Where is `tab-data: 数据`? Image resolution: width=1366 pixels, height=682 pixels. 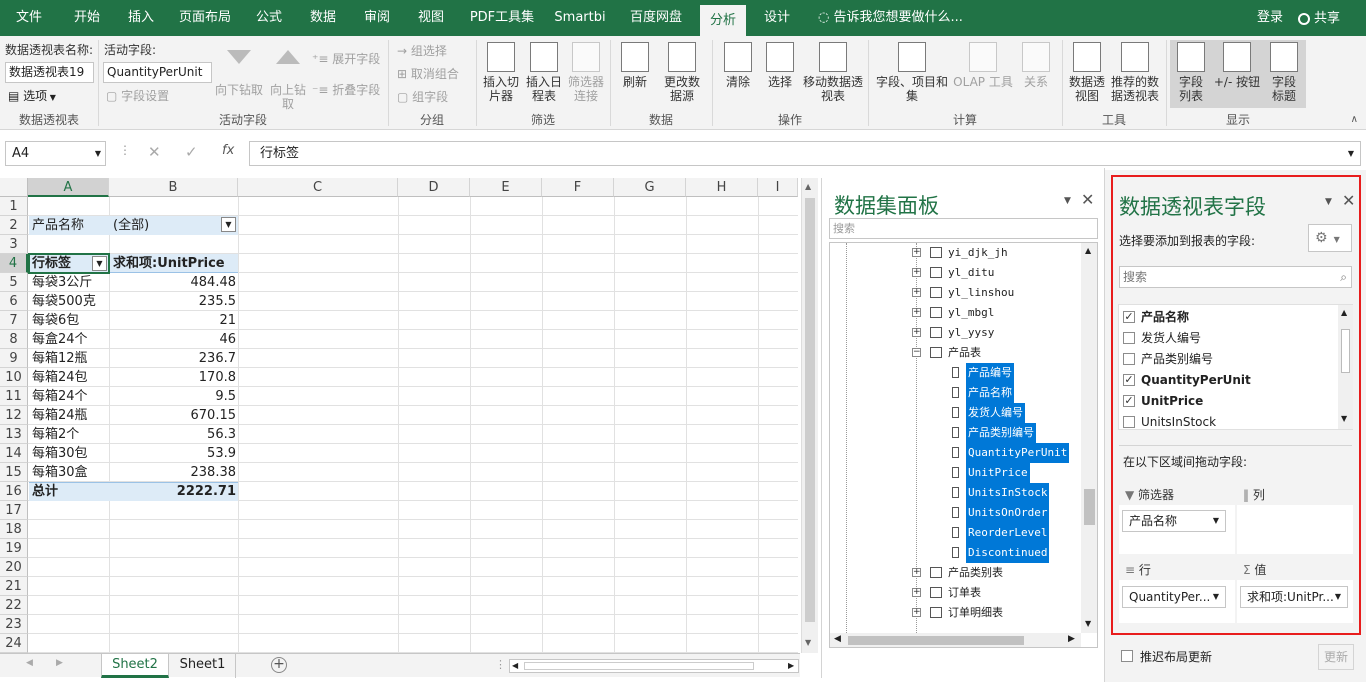
tab-data: 数据 is located at coordinates (323, 18).